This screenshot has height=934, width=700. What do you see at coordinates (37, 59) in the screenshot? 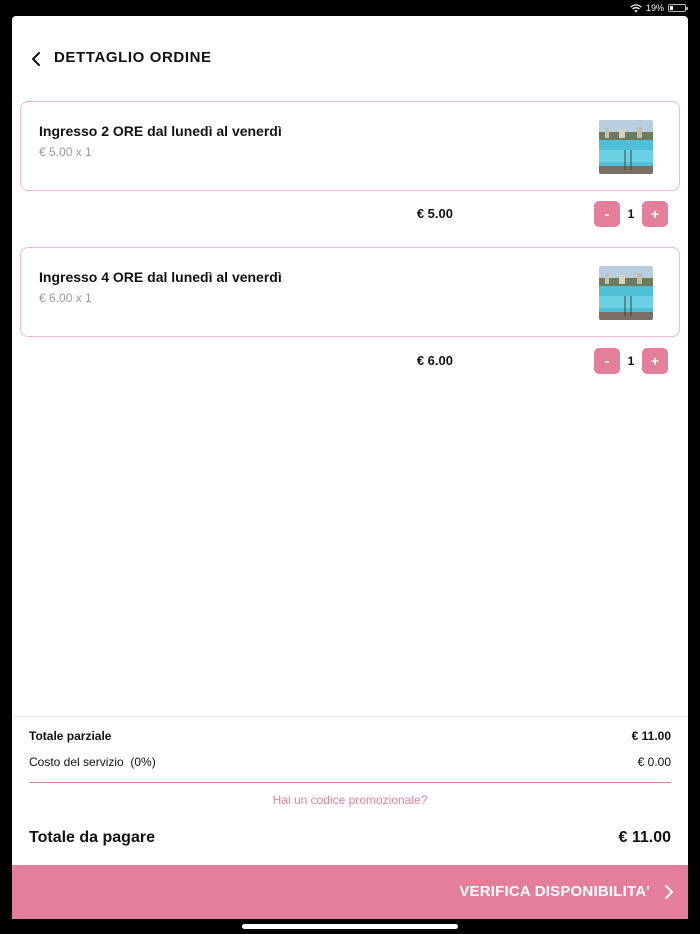
I see `chevron-left-icon` at bounding box center [37, 59].